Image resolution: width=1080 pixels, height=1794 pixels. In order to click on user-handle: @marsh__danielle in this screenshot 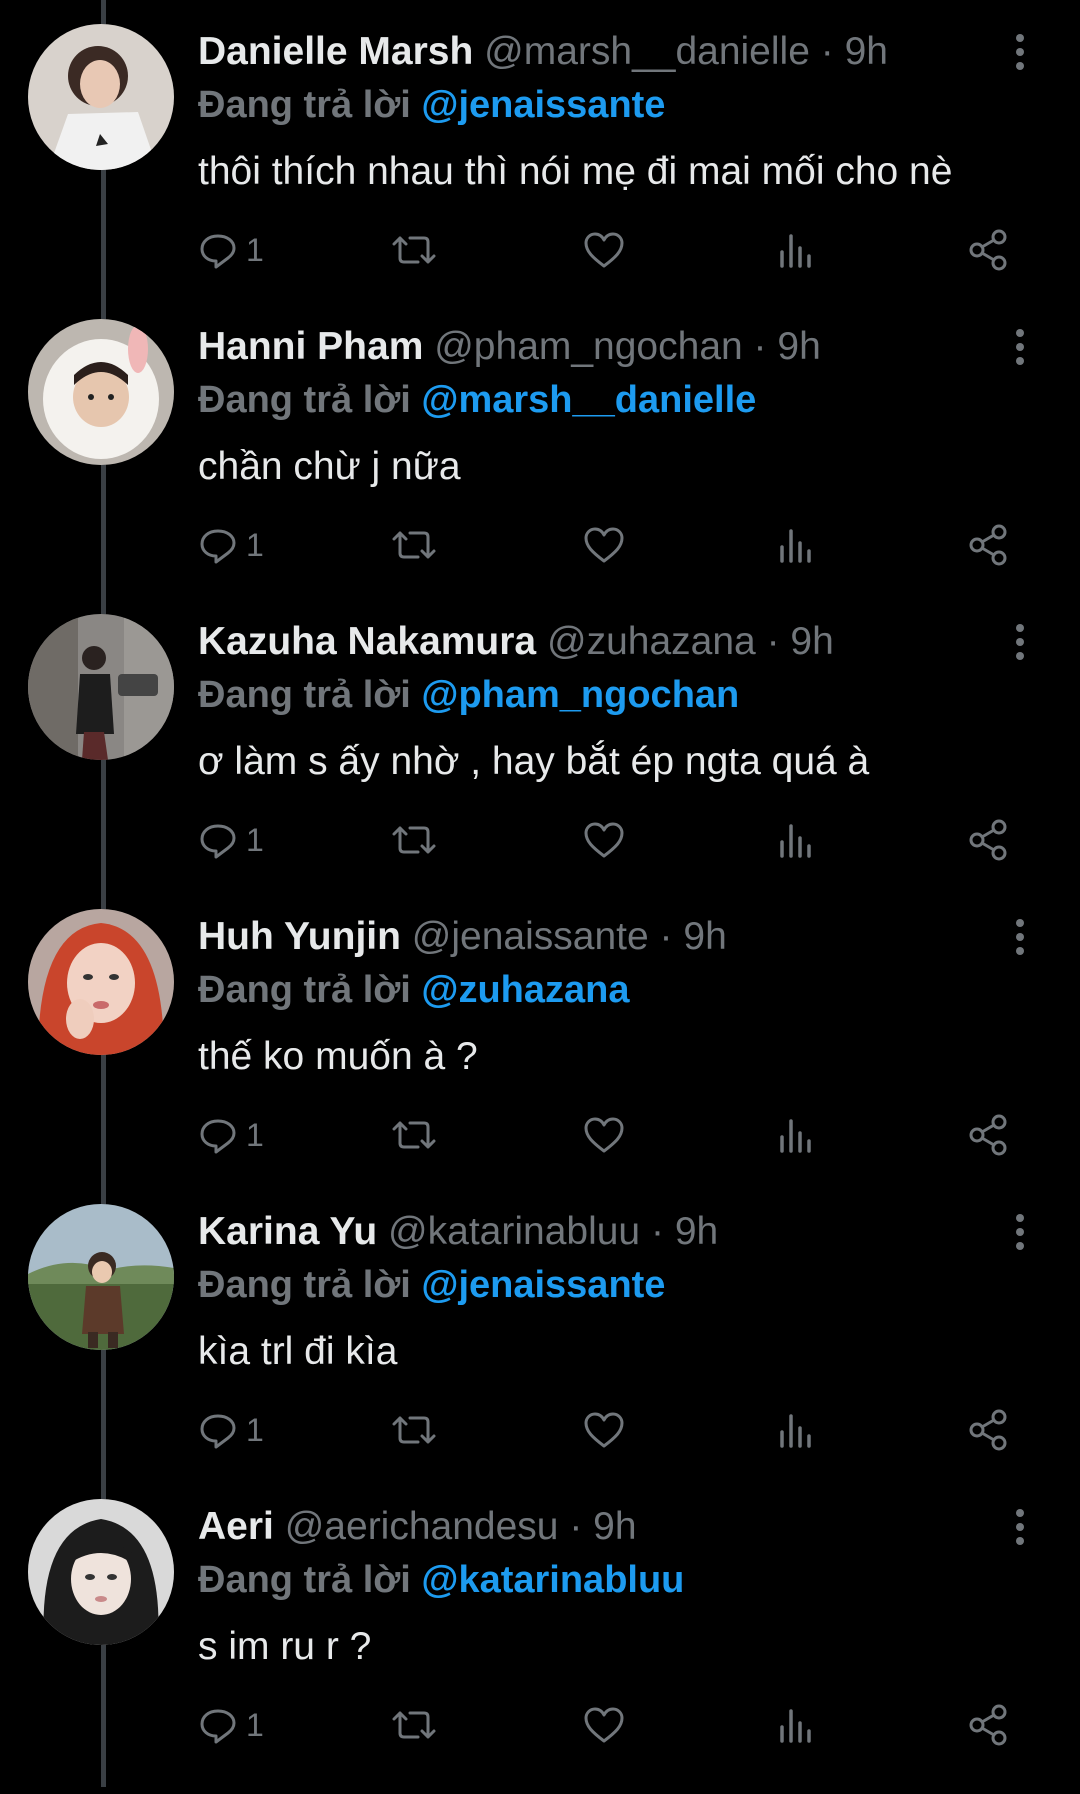, I will do `click(647, 51)`.